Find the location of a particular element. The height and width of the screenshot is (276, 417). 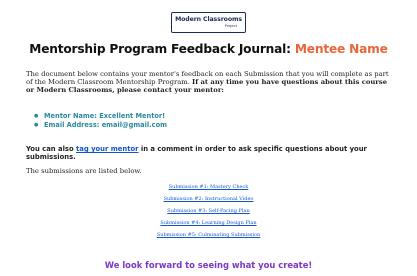

mentor-email-item: Email Address: email@gmail.com is located at coordinates (100, 125).